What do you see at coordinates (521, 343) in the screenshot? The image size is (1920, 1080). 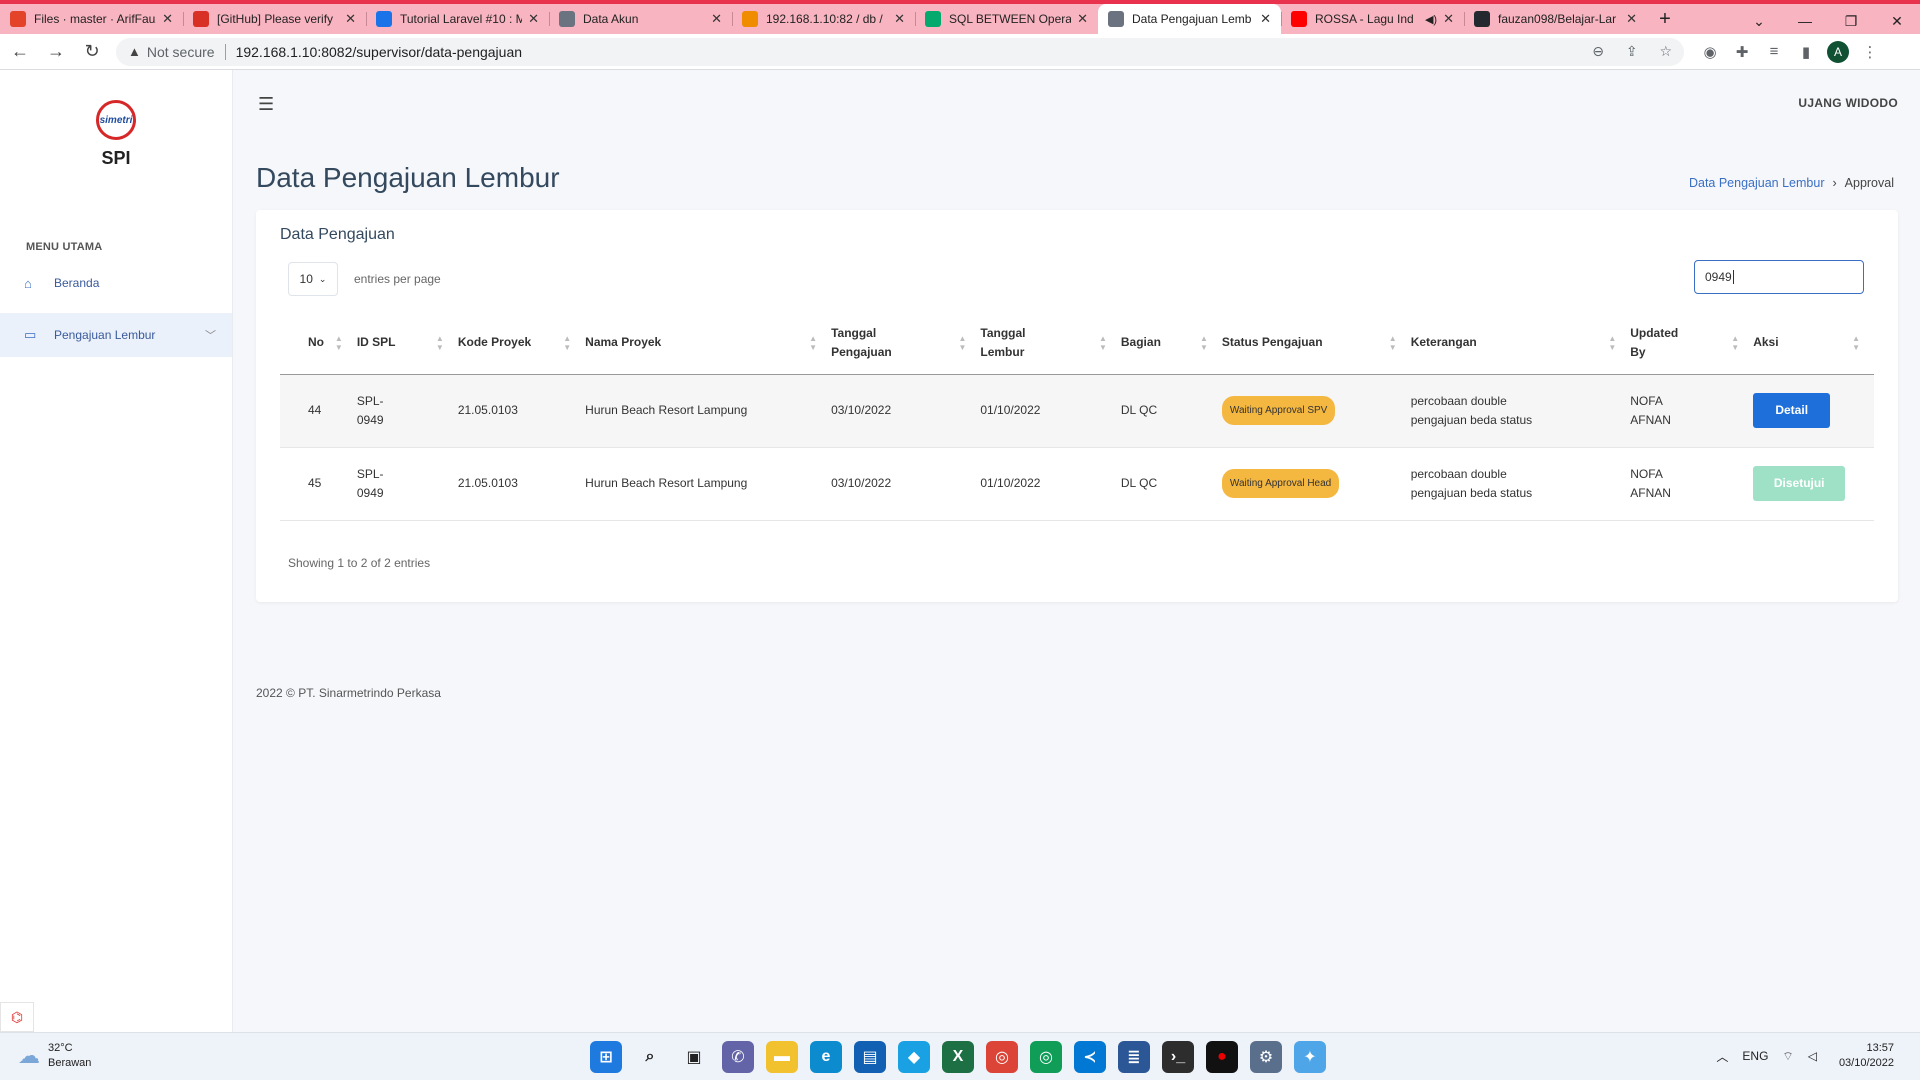 I see `column-header: Kode Proyek ▲ ▼` at bounding box center [521, 343].